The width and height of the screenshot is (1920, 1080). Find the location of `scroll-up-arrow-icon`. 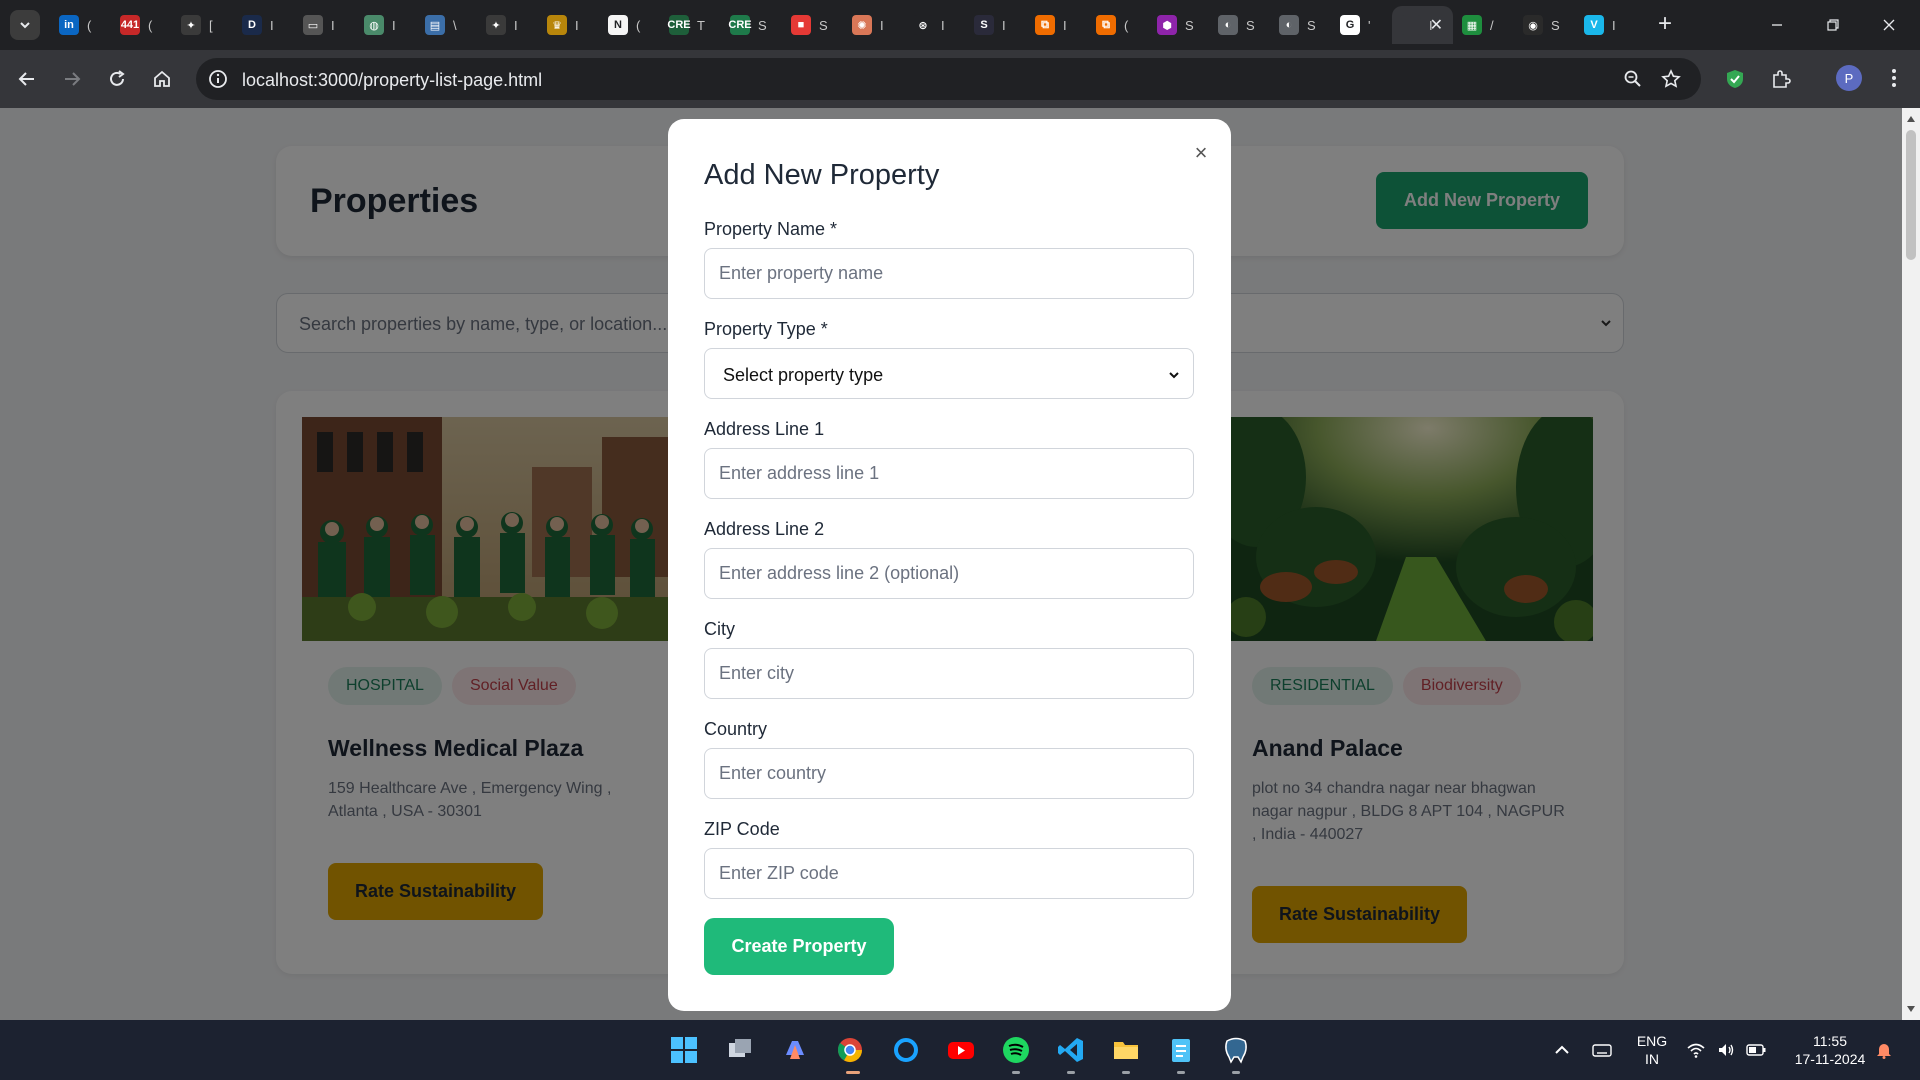

scroll-up-arrow-icon is located at coordinates (1911, 119).